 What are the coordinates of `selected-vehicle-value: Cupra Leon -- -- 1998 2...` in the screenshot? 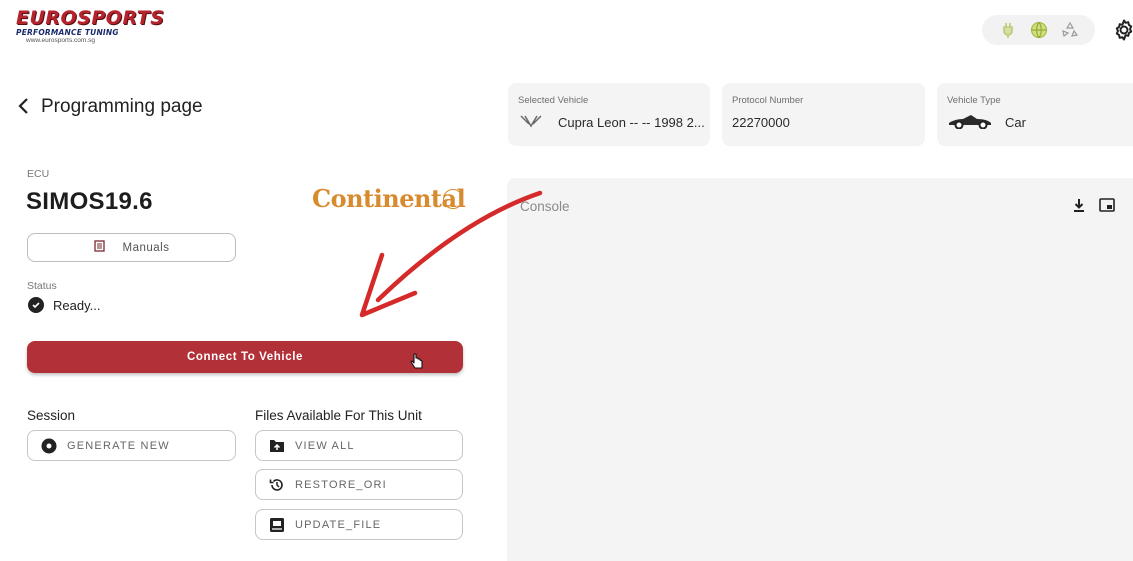 It's located at (631, 122).